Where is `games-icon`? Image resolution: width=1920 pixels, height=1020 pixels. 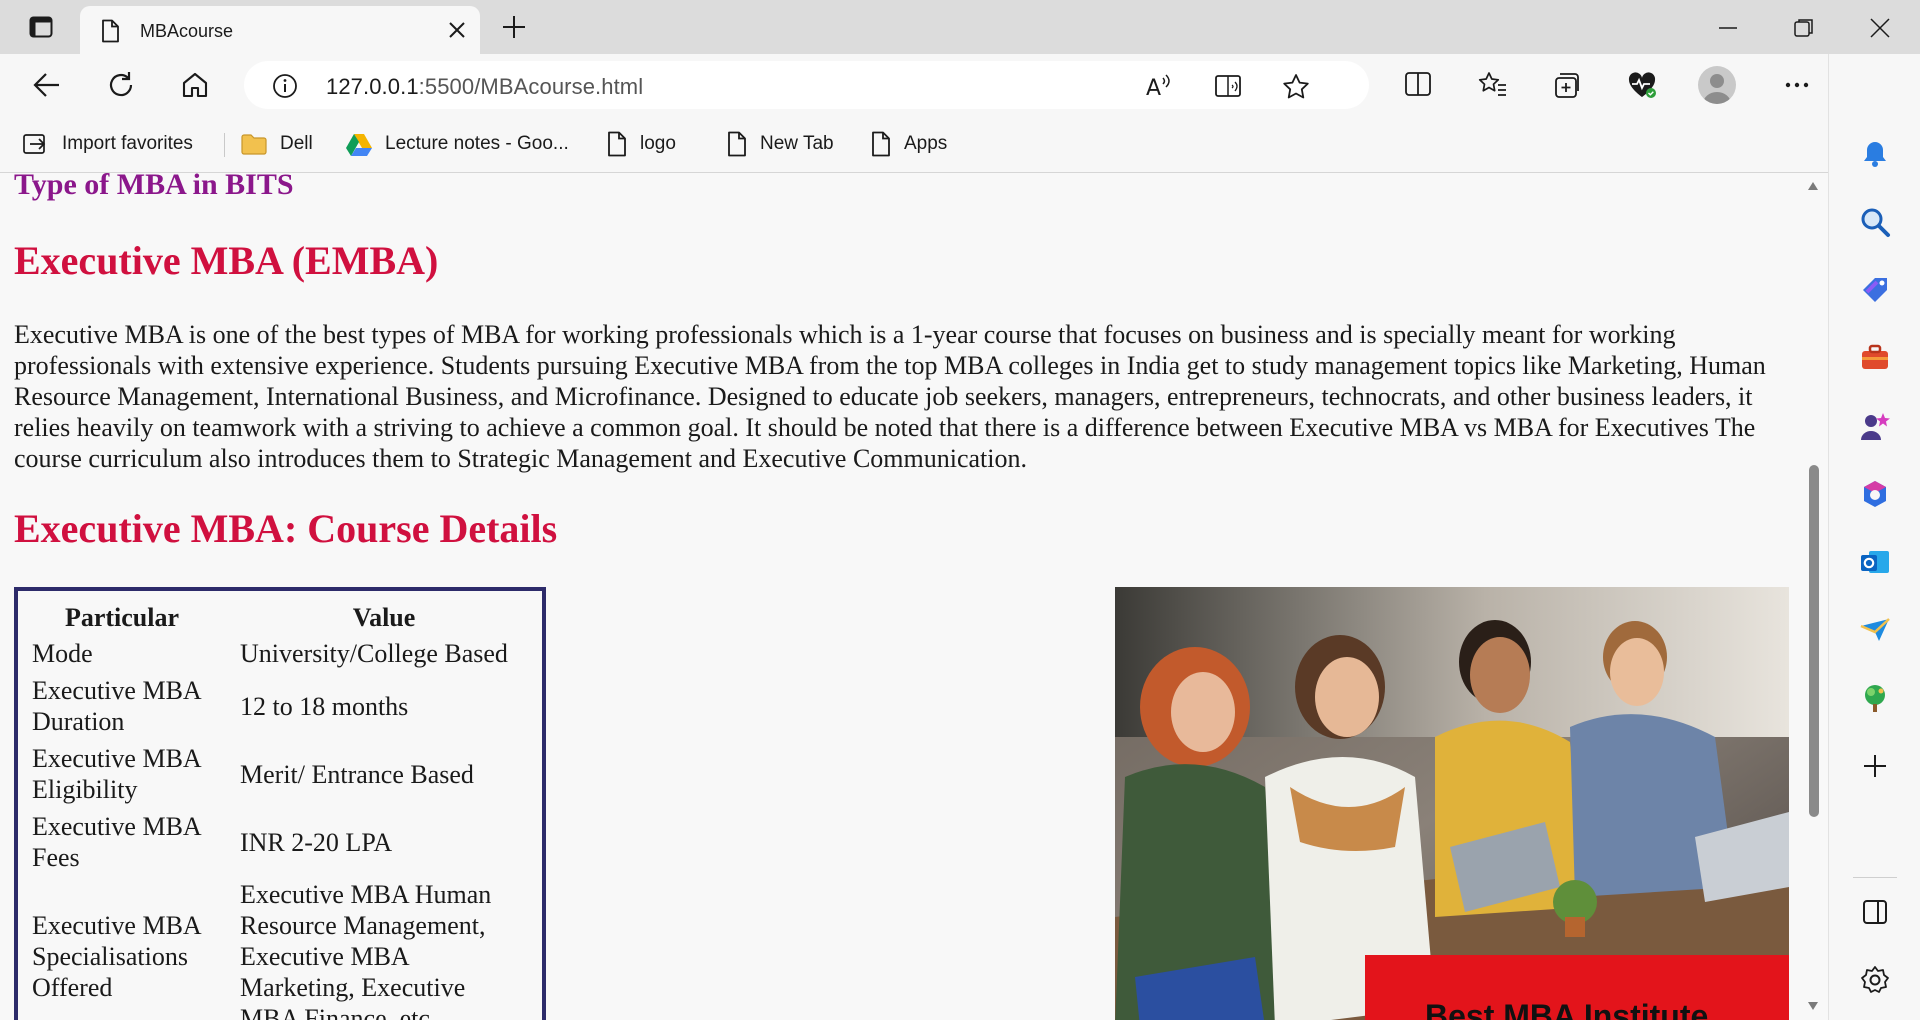 games-icon is located at coordinates (1875, 426).